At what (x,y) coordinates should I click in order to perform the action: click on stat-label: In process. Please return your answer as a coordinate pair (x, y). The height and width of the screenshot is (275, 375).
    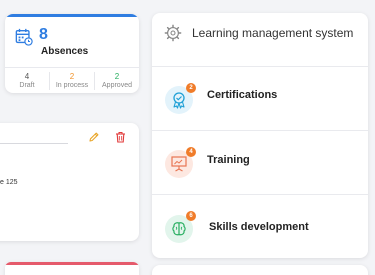
    Looking at the image, I should click on (72, 85).